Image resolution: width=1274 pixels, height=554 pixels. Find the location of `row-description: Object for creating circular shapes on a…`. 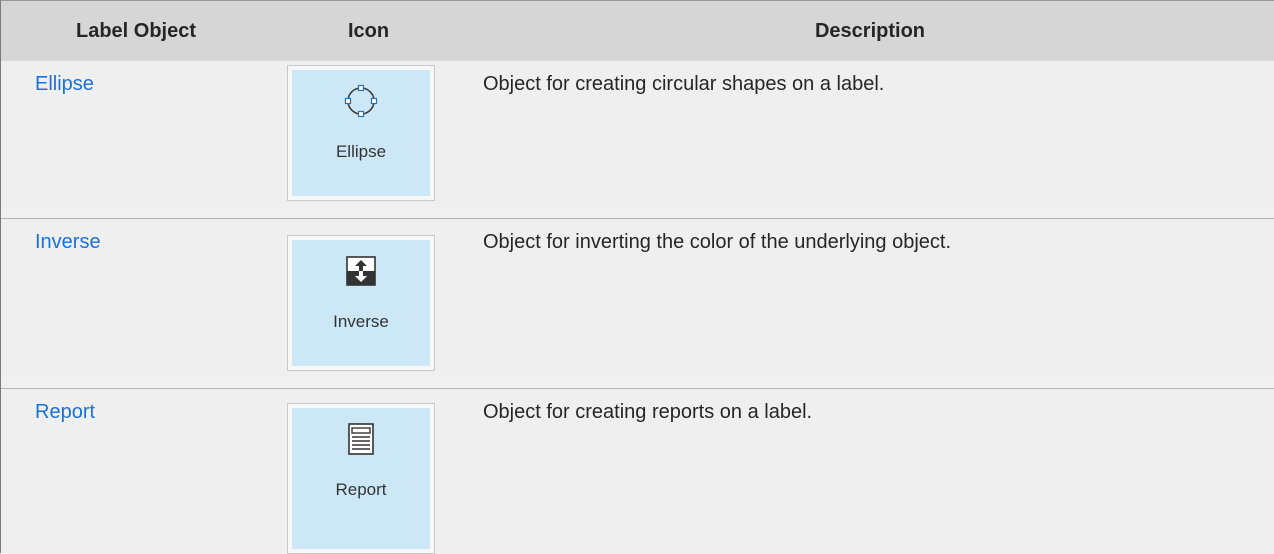

row-description: Object for creating circular shapes on a… is located at coordinates (684, 84).